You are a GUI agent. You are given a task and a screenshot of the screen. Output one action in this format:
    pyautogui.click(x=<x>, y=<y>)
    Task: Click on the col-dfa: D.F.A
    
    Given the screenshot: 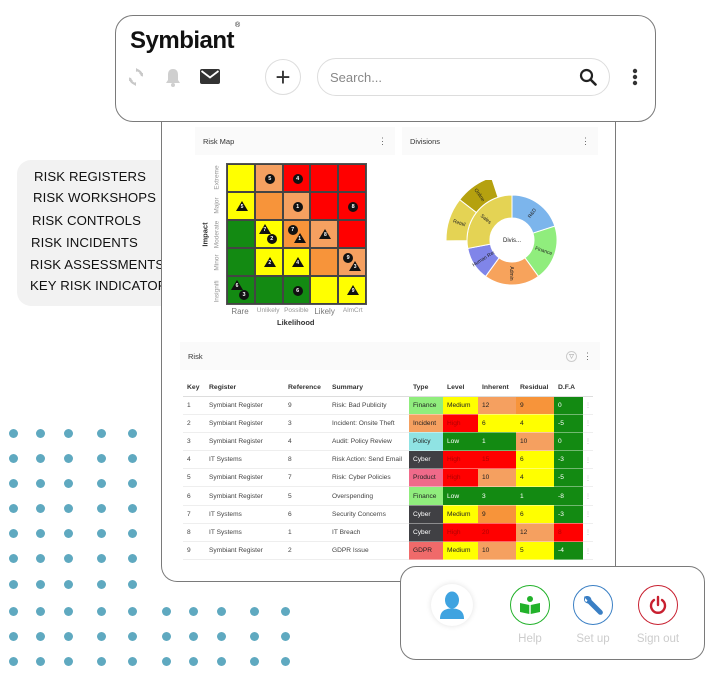 What is the action you would take?
    pyautogui.click(x=568, y=388)
    